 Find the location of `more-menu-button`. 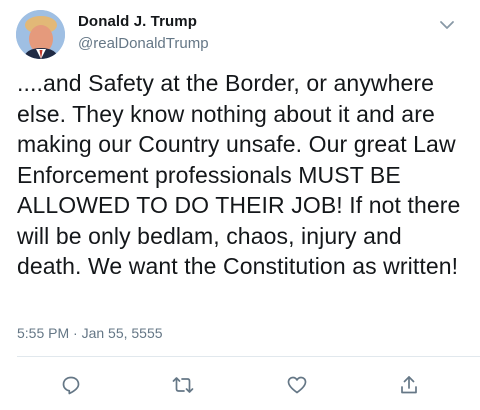

more-menu-button is located at coordinates (447, 25).